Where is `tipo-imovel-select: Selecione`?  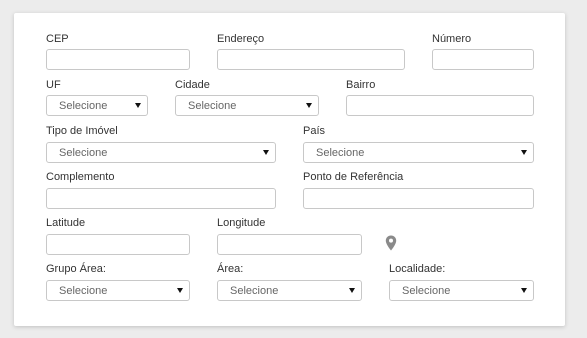
tipo-imovel-select: Selecione is located at coordinates (161, 152).